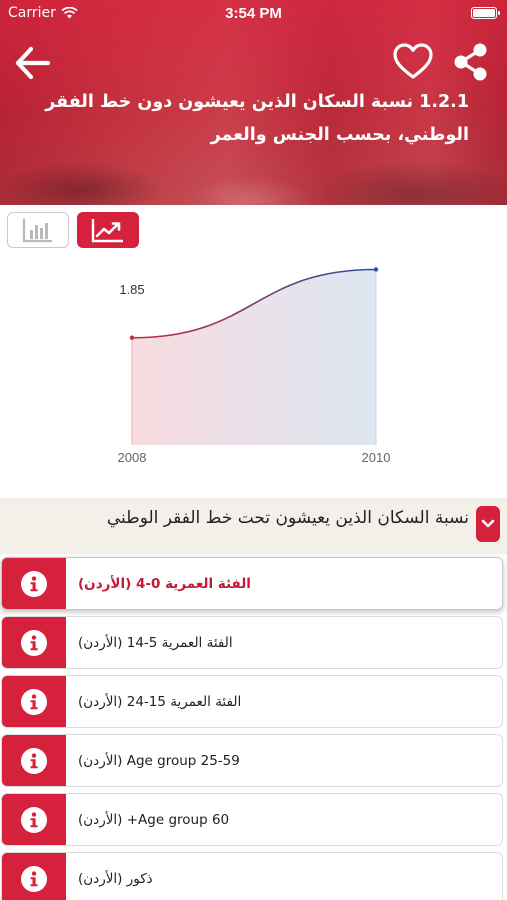 This screenshot has width=507, height=900. Describe the element at coordinates (159, 760) in the screenshot. I see `list-item-label: Age group 25-59 (الأردن)` at that location.